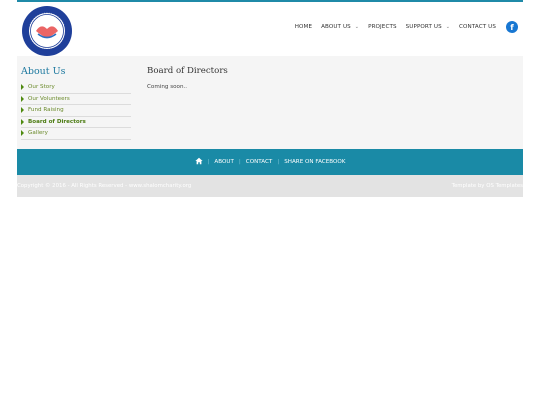 The width and height of the screenshot is (540, 405). What do you see at coordinates (76, 99) in the screenshot?
I see `sidebar-item-our-volunteers: Our Volunteers` at bounding box center [76, 99].